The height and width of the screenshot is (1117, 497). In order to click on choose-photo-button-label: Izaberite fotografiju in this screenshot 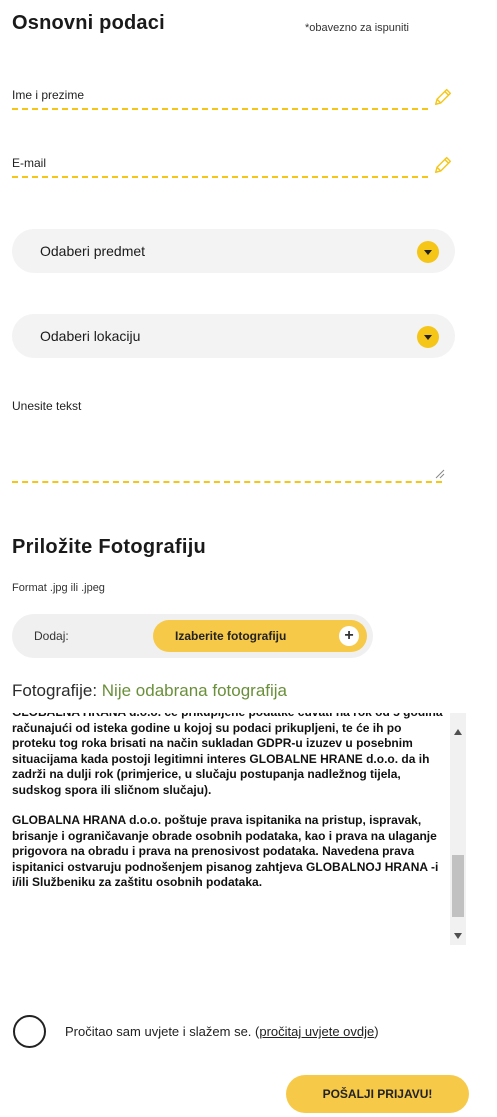, I will do `click(231, 636)`.